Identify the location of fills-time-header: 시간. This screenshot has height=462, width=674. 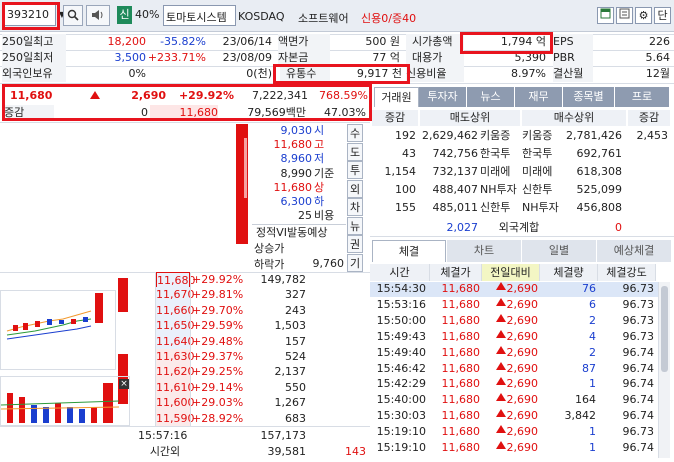
(400, 272).